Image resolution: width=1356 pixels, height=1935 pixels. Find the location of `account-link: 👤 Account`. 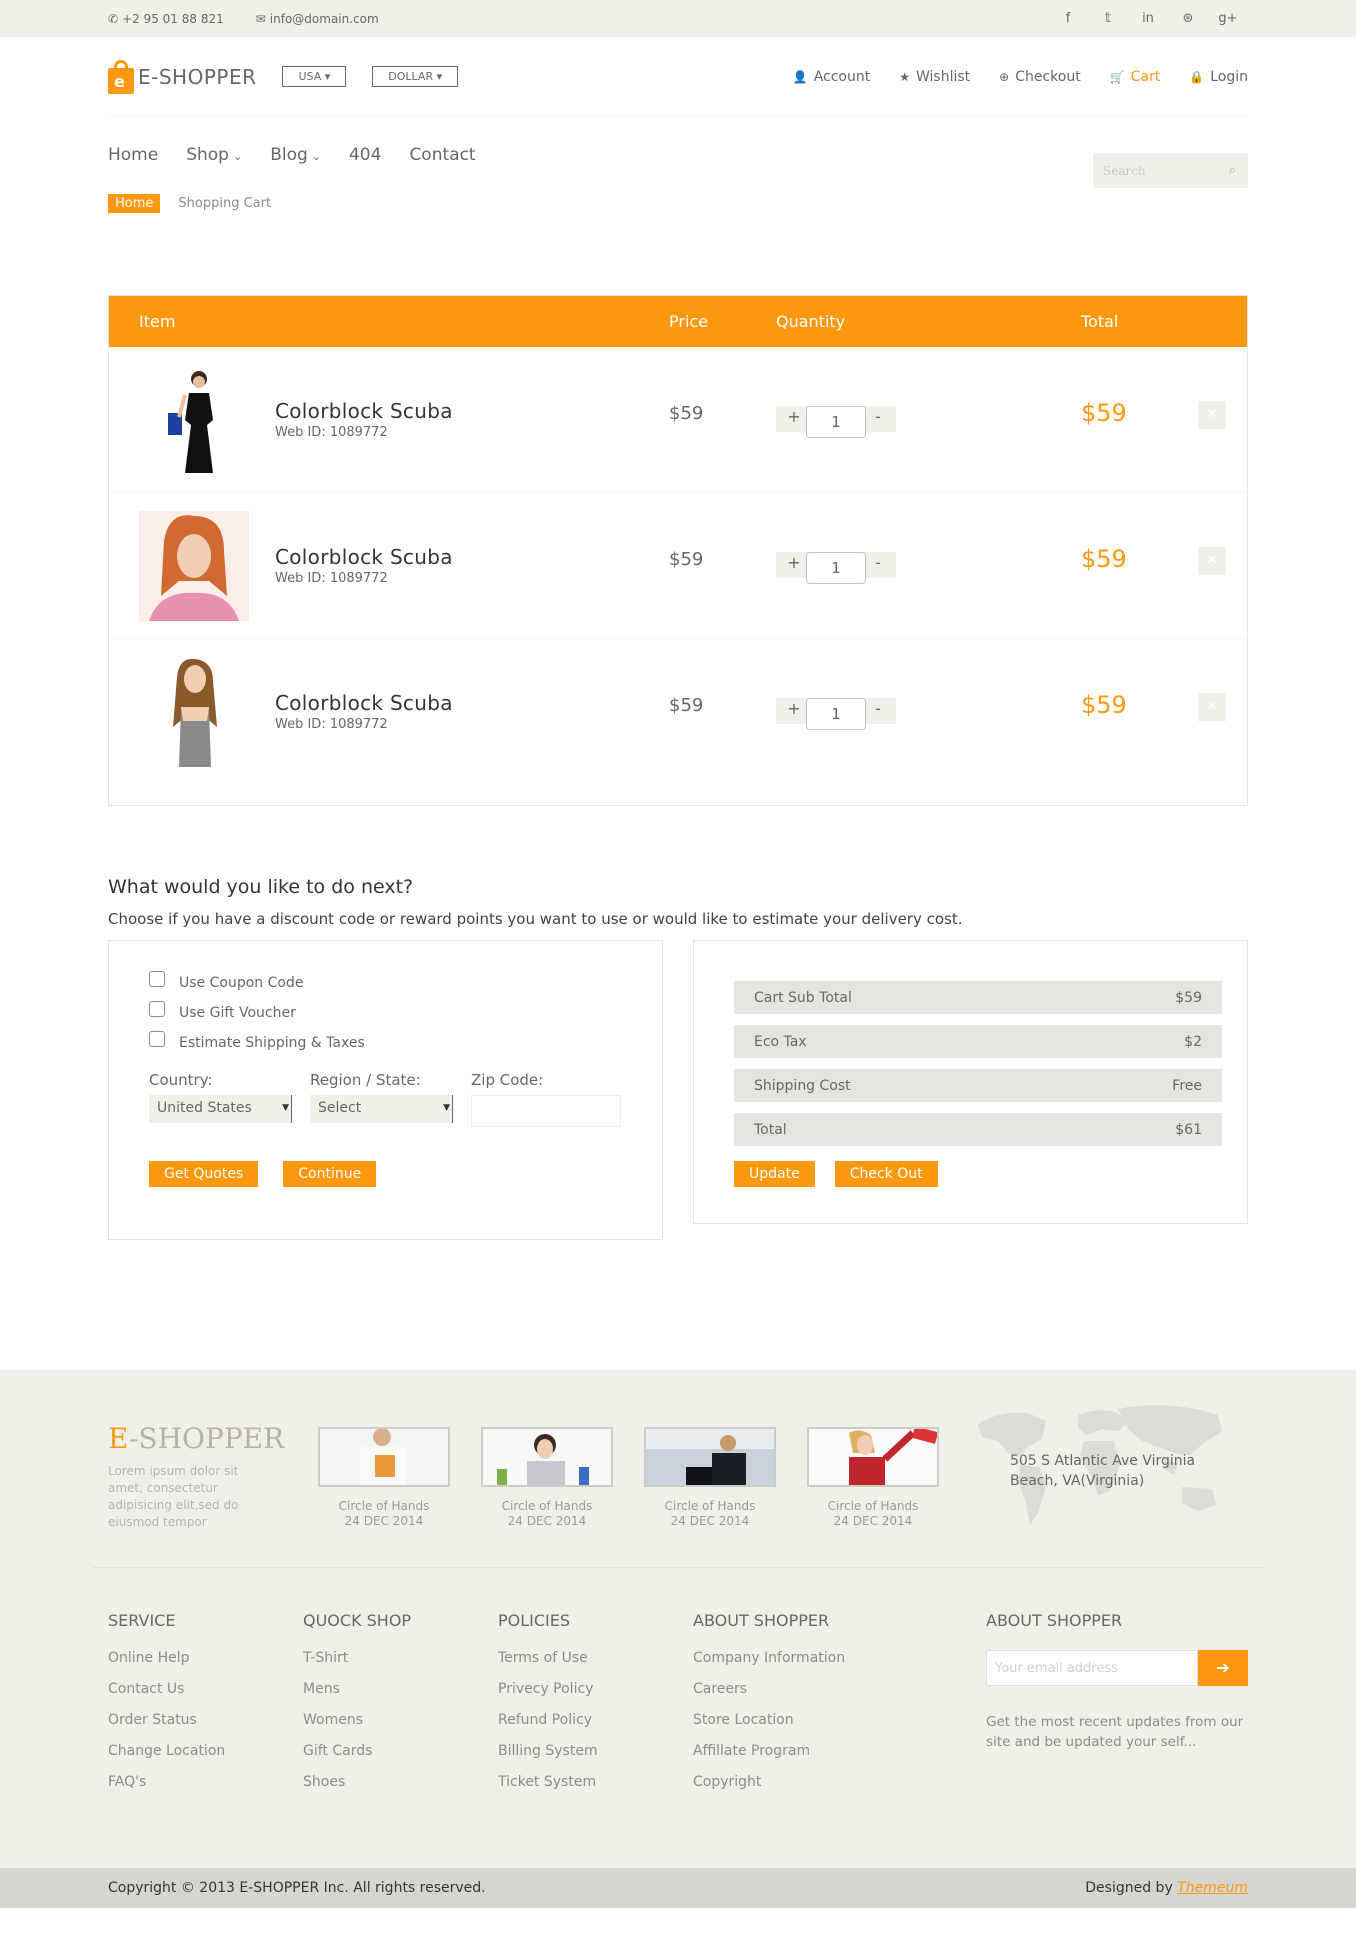

account-link: 👤 Account is located at coordinates (831, 77).